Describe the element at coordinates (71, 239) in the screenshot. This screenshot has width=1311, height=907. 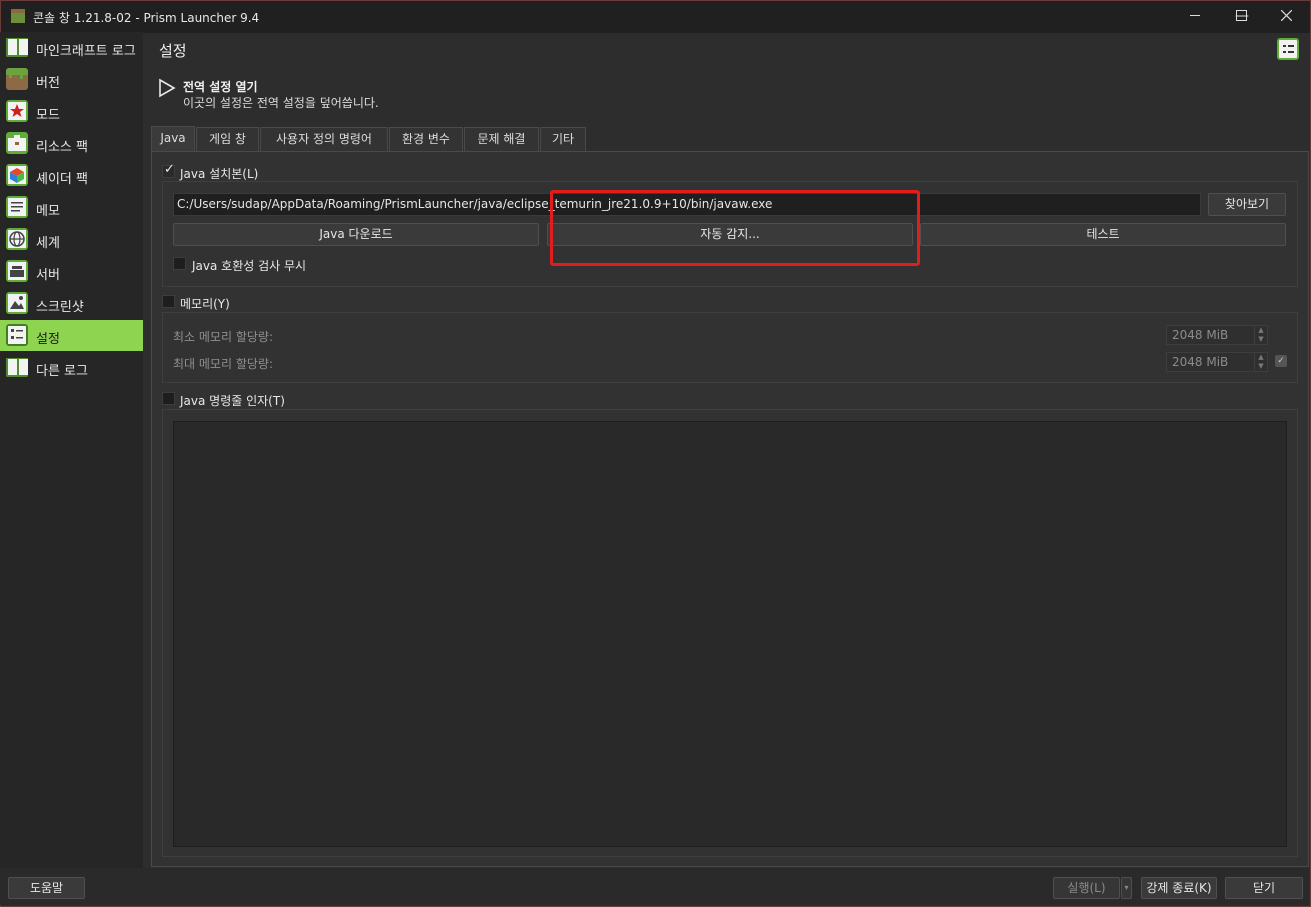
I see `sidebar-item-worlds: 세계` at that location.